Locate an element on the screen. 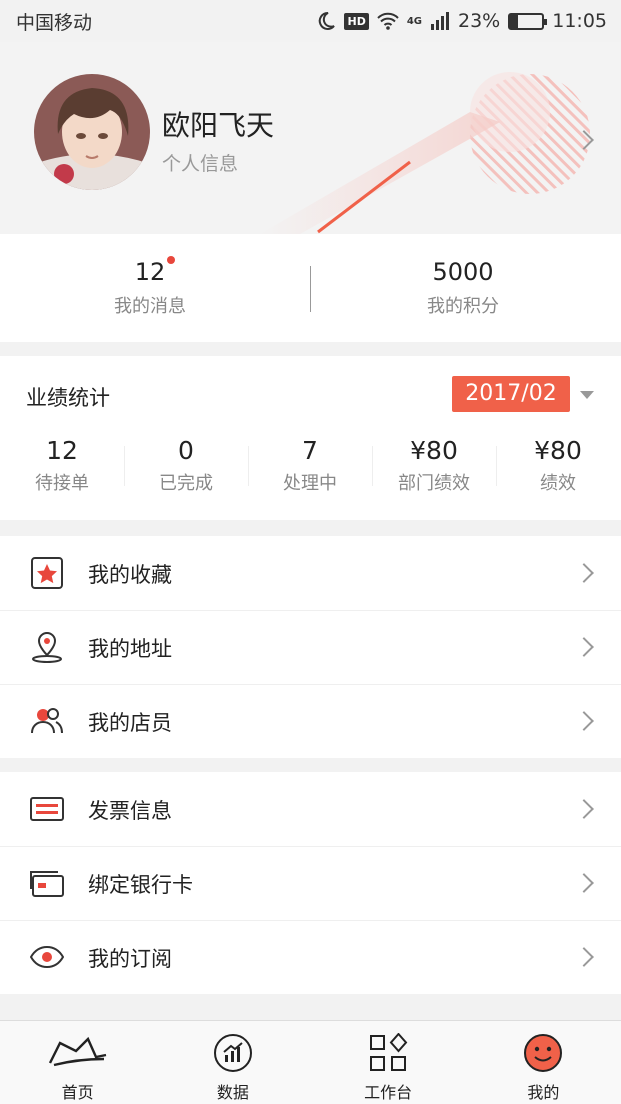 The height and width of the screenshot is (1104, 621). stats-bar: 12 我的消息 5000 我的积分 is located at coordinates (310, 288).